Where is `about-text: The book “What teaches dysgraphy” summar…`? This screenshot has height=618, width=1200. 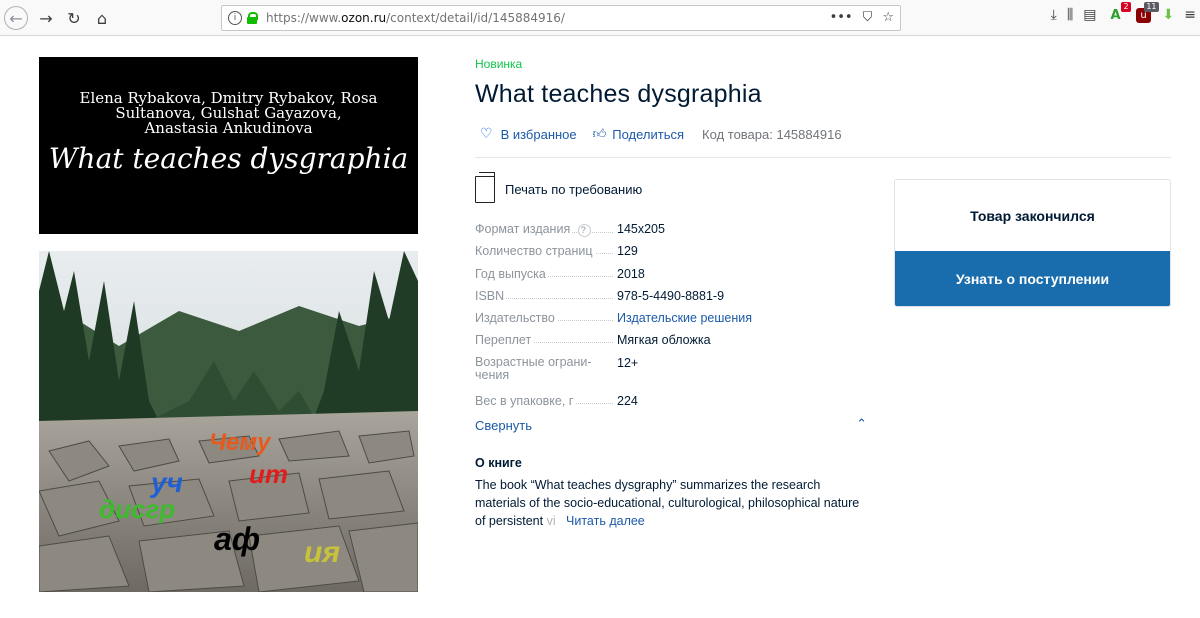 about-text: The book “What teaches dysgraphy” summar… is located at coordinates (672, 503).